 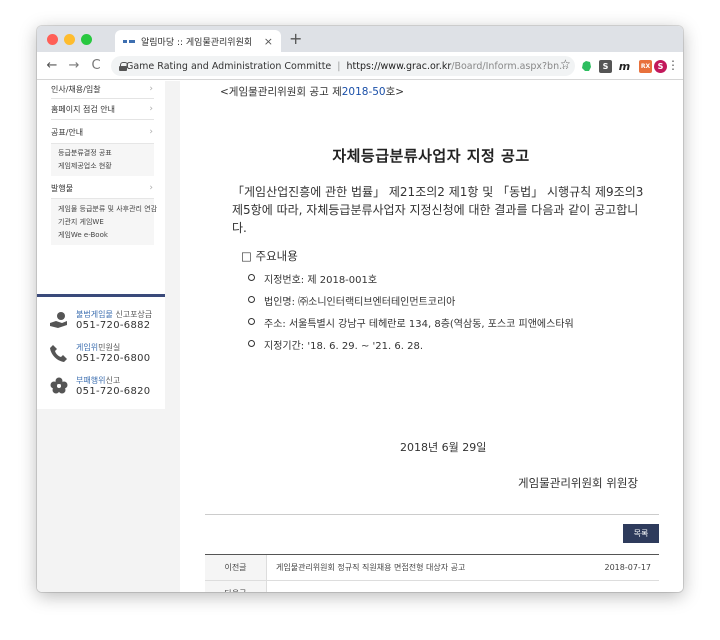 I want to click on public-notice-submenu: 등급분류결정 공표 게임제공업소 현황, so click(x=102, y=159).